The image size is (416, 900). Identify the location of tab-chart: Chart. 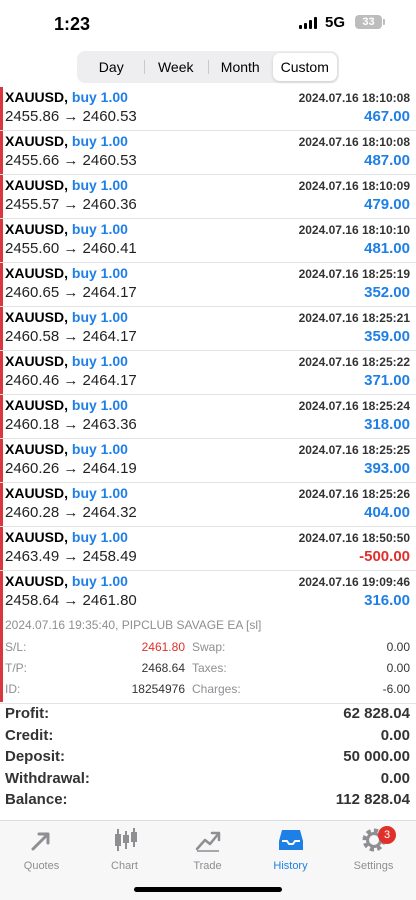
(124, 848).